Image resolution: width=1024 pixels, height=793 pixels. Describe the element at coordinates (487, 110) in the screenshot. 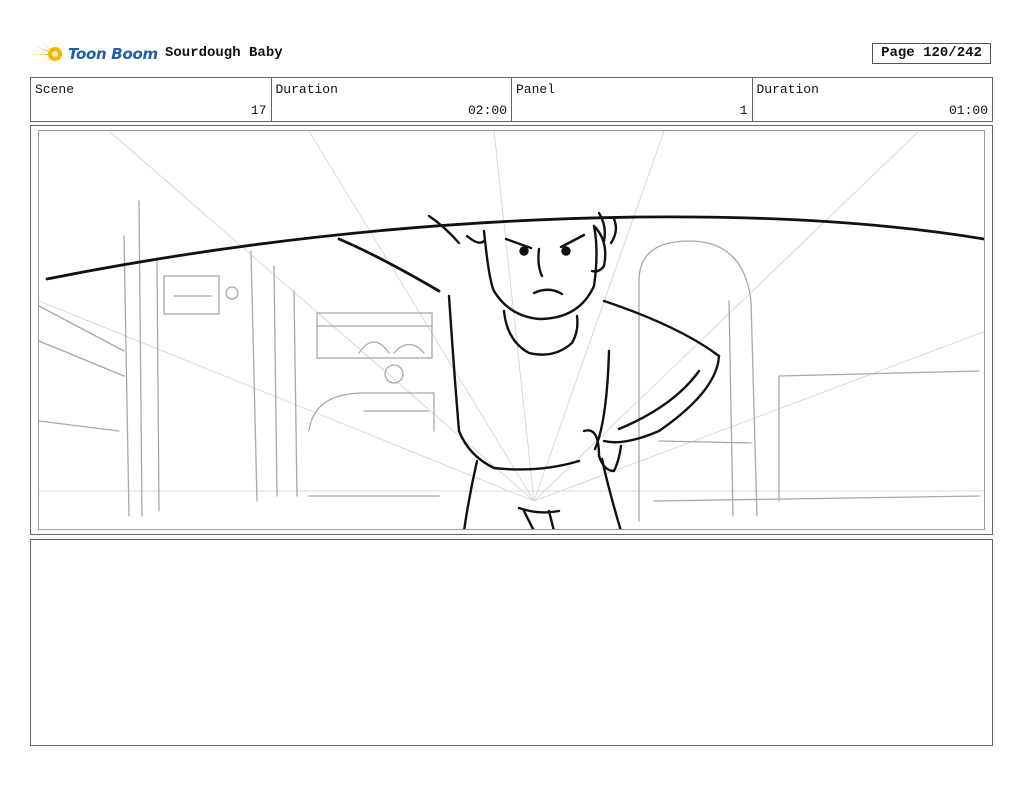

I see `scene-duration-value: 02:00` at that location.